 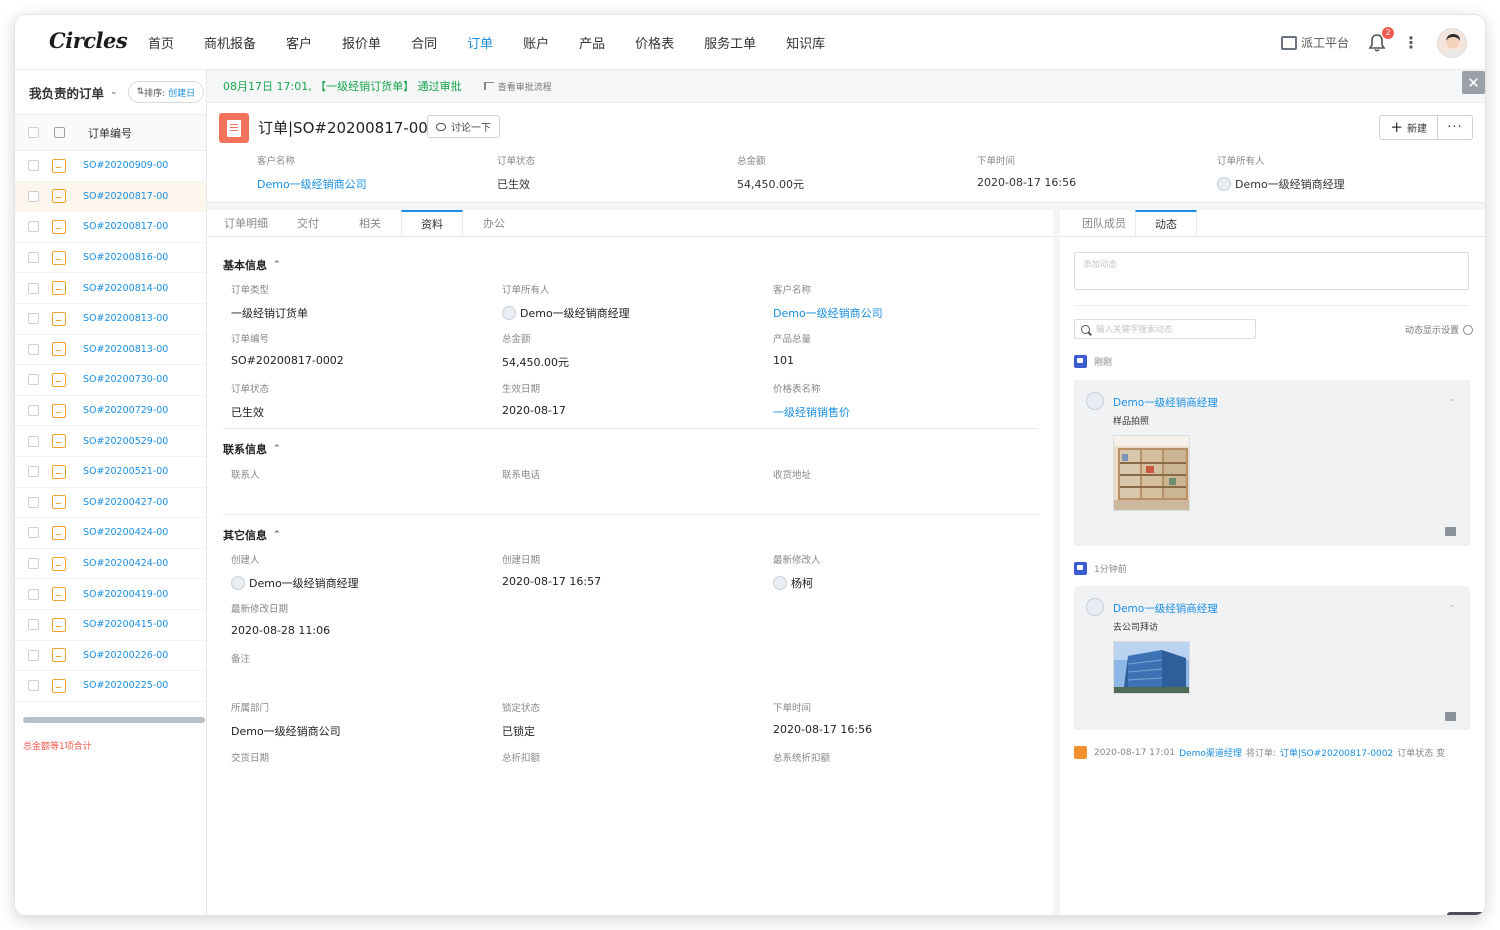 I want to click on nav-item-opportunity: 商机报备, so click(x=230, y=42).